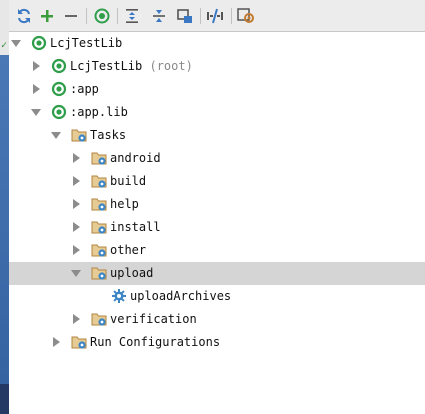  Describe the element at coordinates (4, 207) in the screenshot. I see `left-edge-strip: ✓` at that location.